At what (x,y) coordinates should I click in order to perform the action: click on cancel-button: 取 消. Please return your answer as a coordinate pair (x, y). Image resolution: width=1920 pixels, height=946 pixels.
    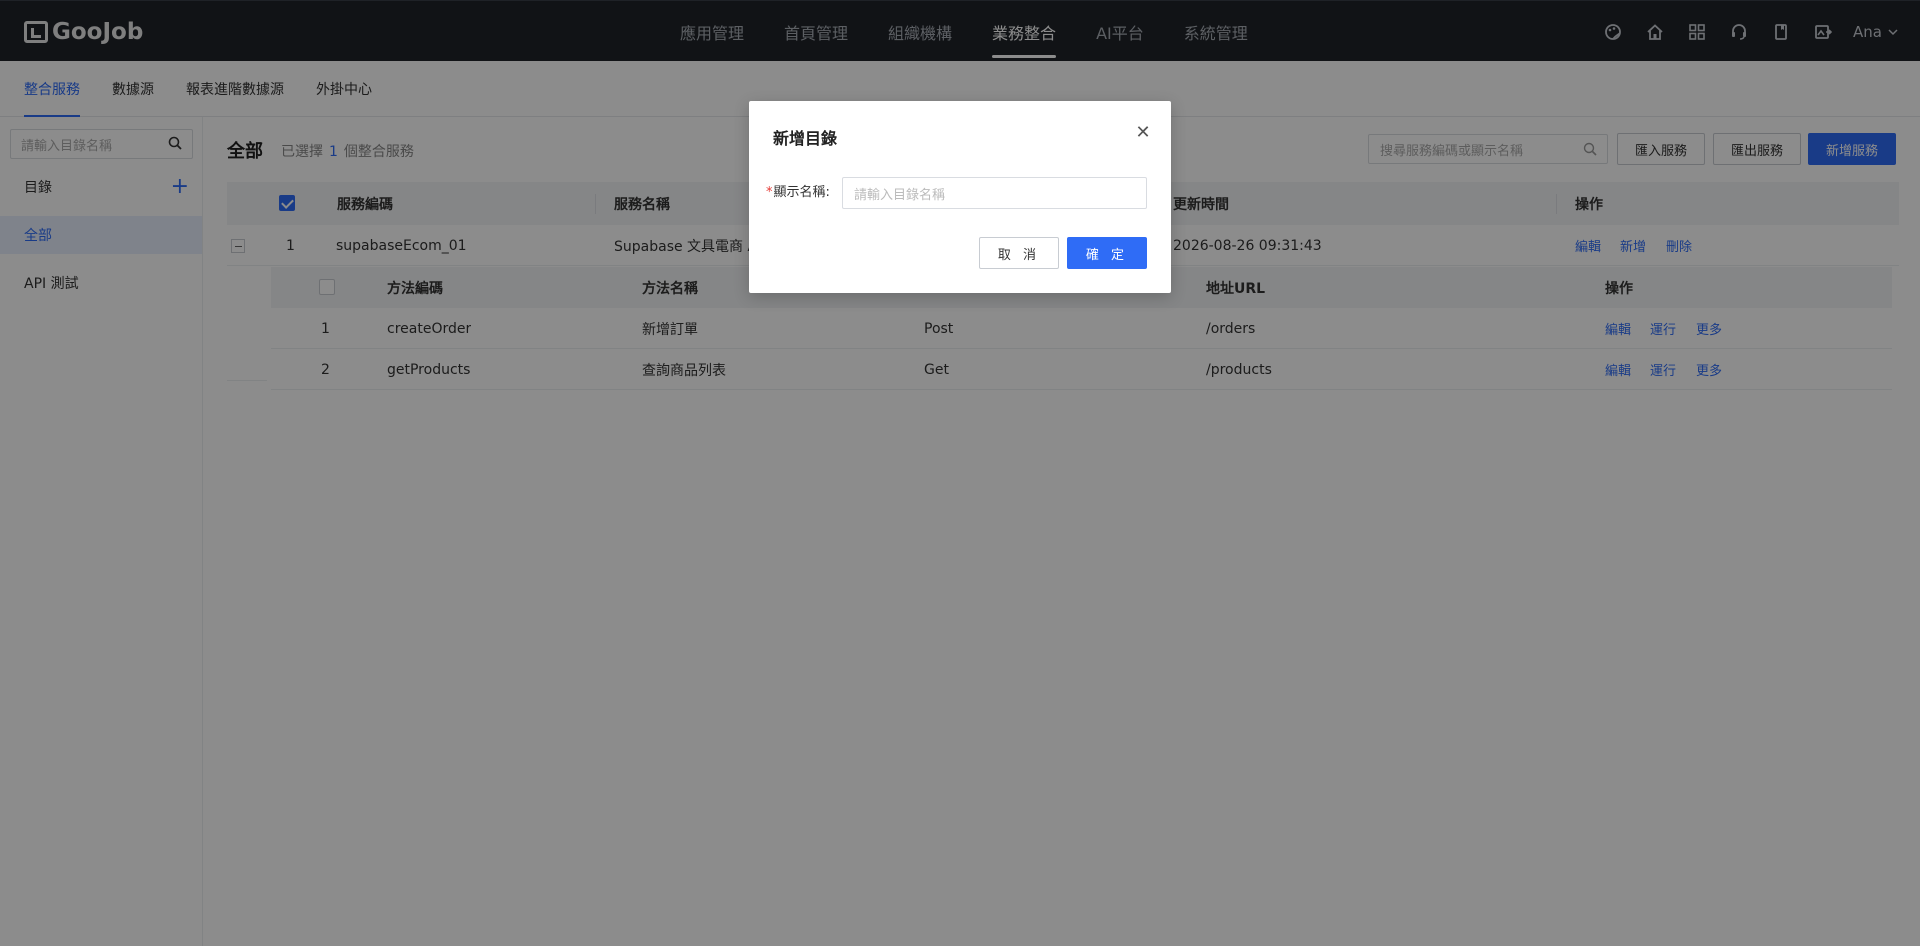
    Looking at the image, I should click on (1019, 253).